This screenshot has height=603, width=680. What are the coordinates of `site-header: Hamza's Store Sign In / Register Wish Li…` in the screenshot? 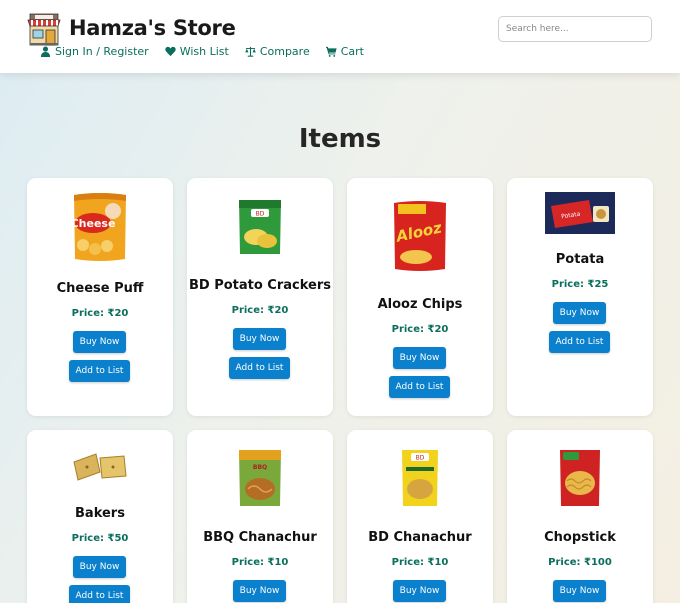 It's located at (340, 36).